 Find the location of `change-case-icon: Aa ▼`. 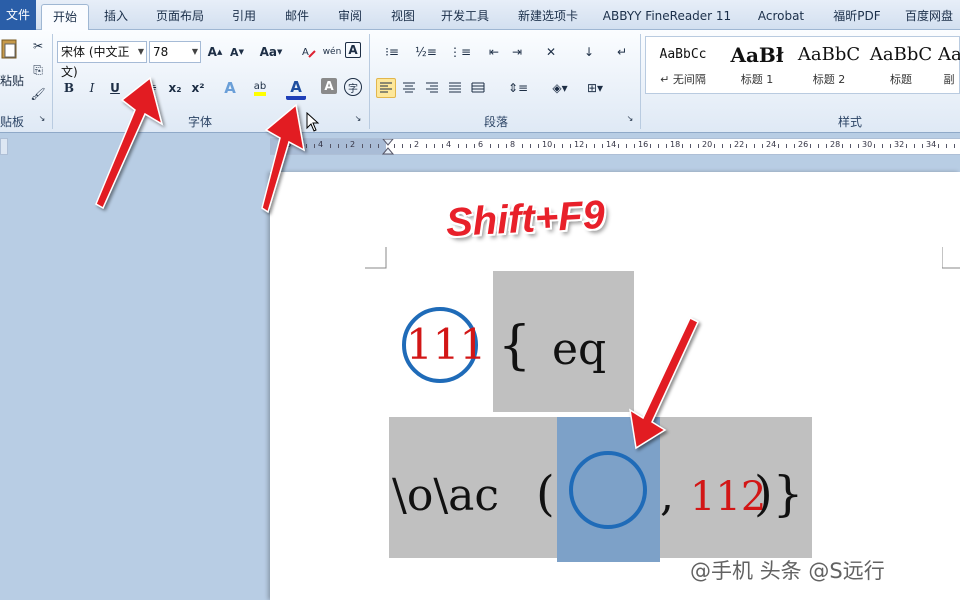

change-case-icon: Aa ▼ is located at coordinates (271, 52).